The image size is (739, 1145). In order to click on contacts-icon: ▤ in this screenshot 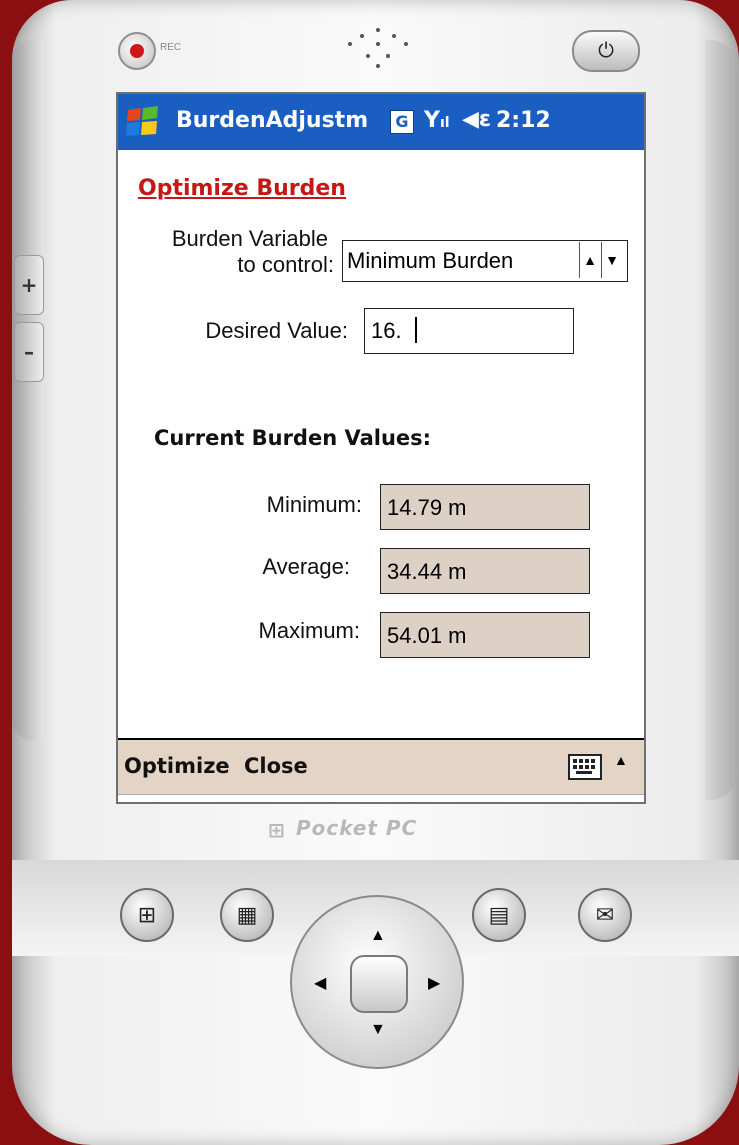, I will do `click(499, 914)`.